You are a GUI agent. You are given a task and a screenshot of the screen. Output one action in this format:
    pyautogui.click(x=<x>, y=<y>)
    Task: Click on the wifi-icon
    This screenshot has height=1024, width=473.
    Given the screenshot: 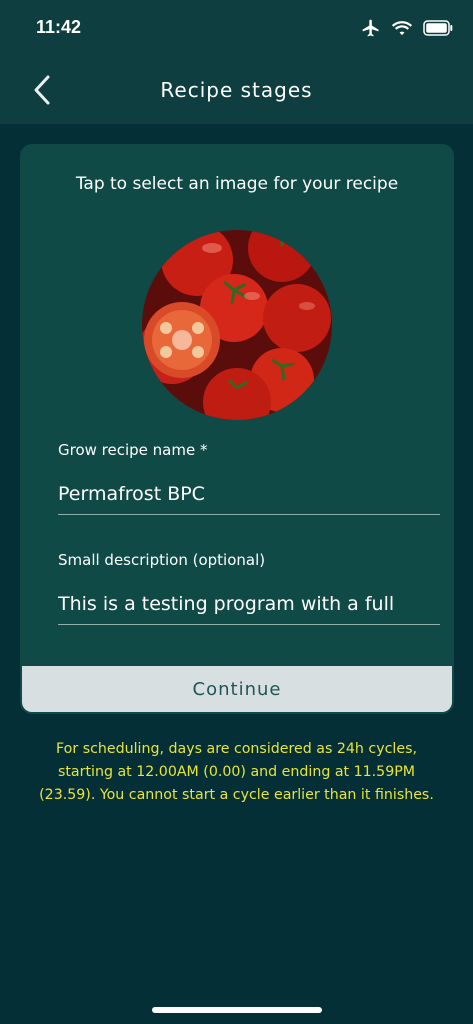 What is the action you would take?
    pyautogui.click(x=402, y=28)
    